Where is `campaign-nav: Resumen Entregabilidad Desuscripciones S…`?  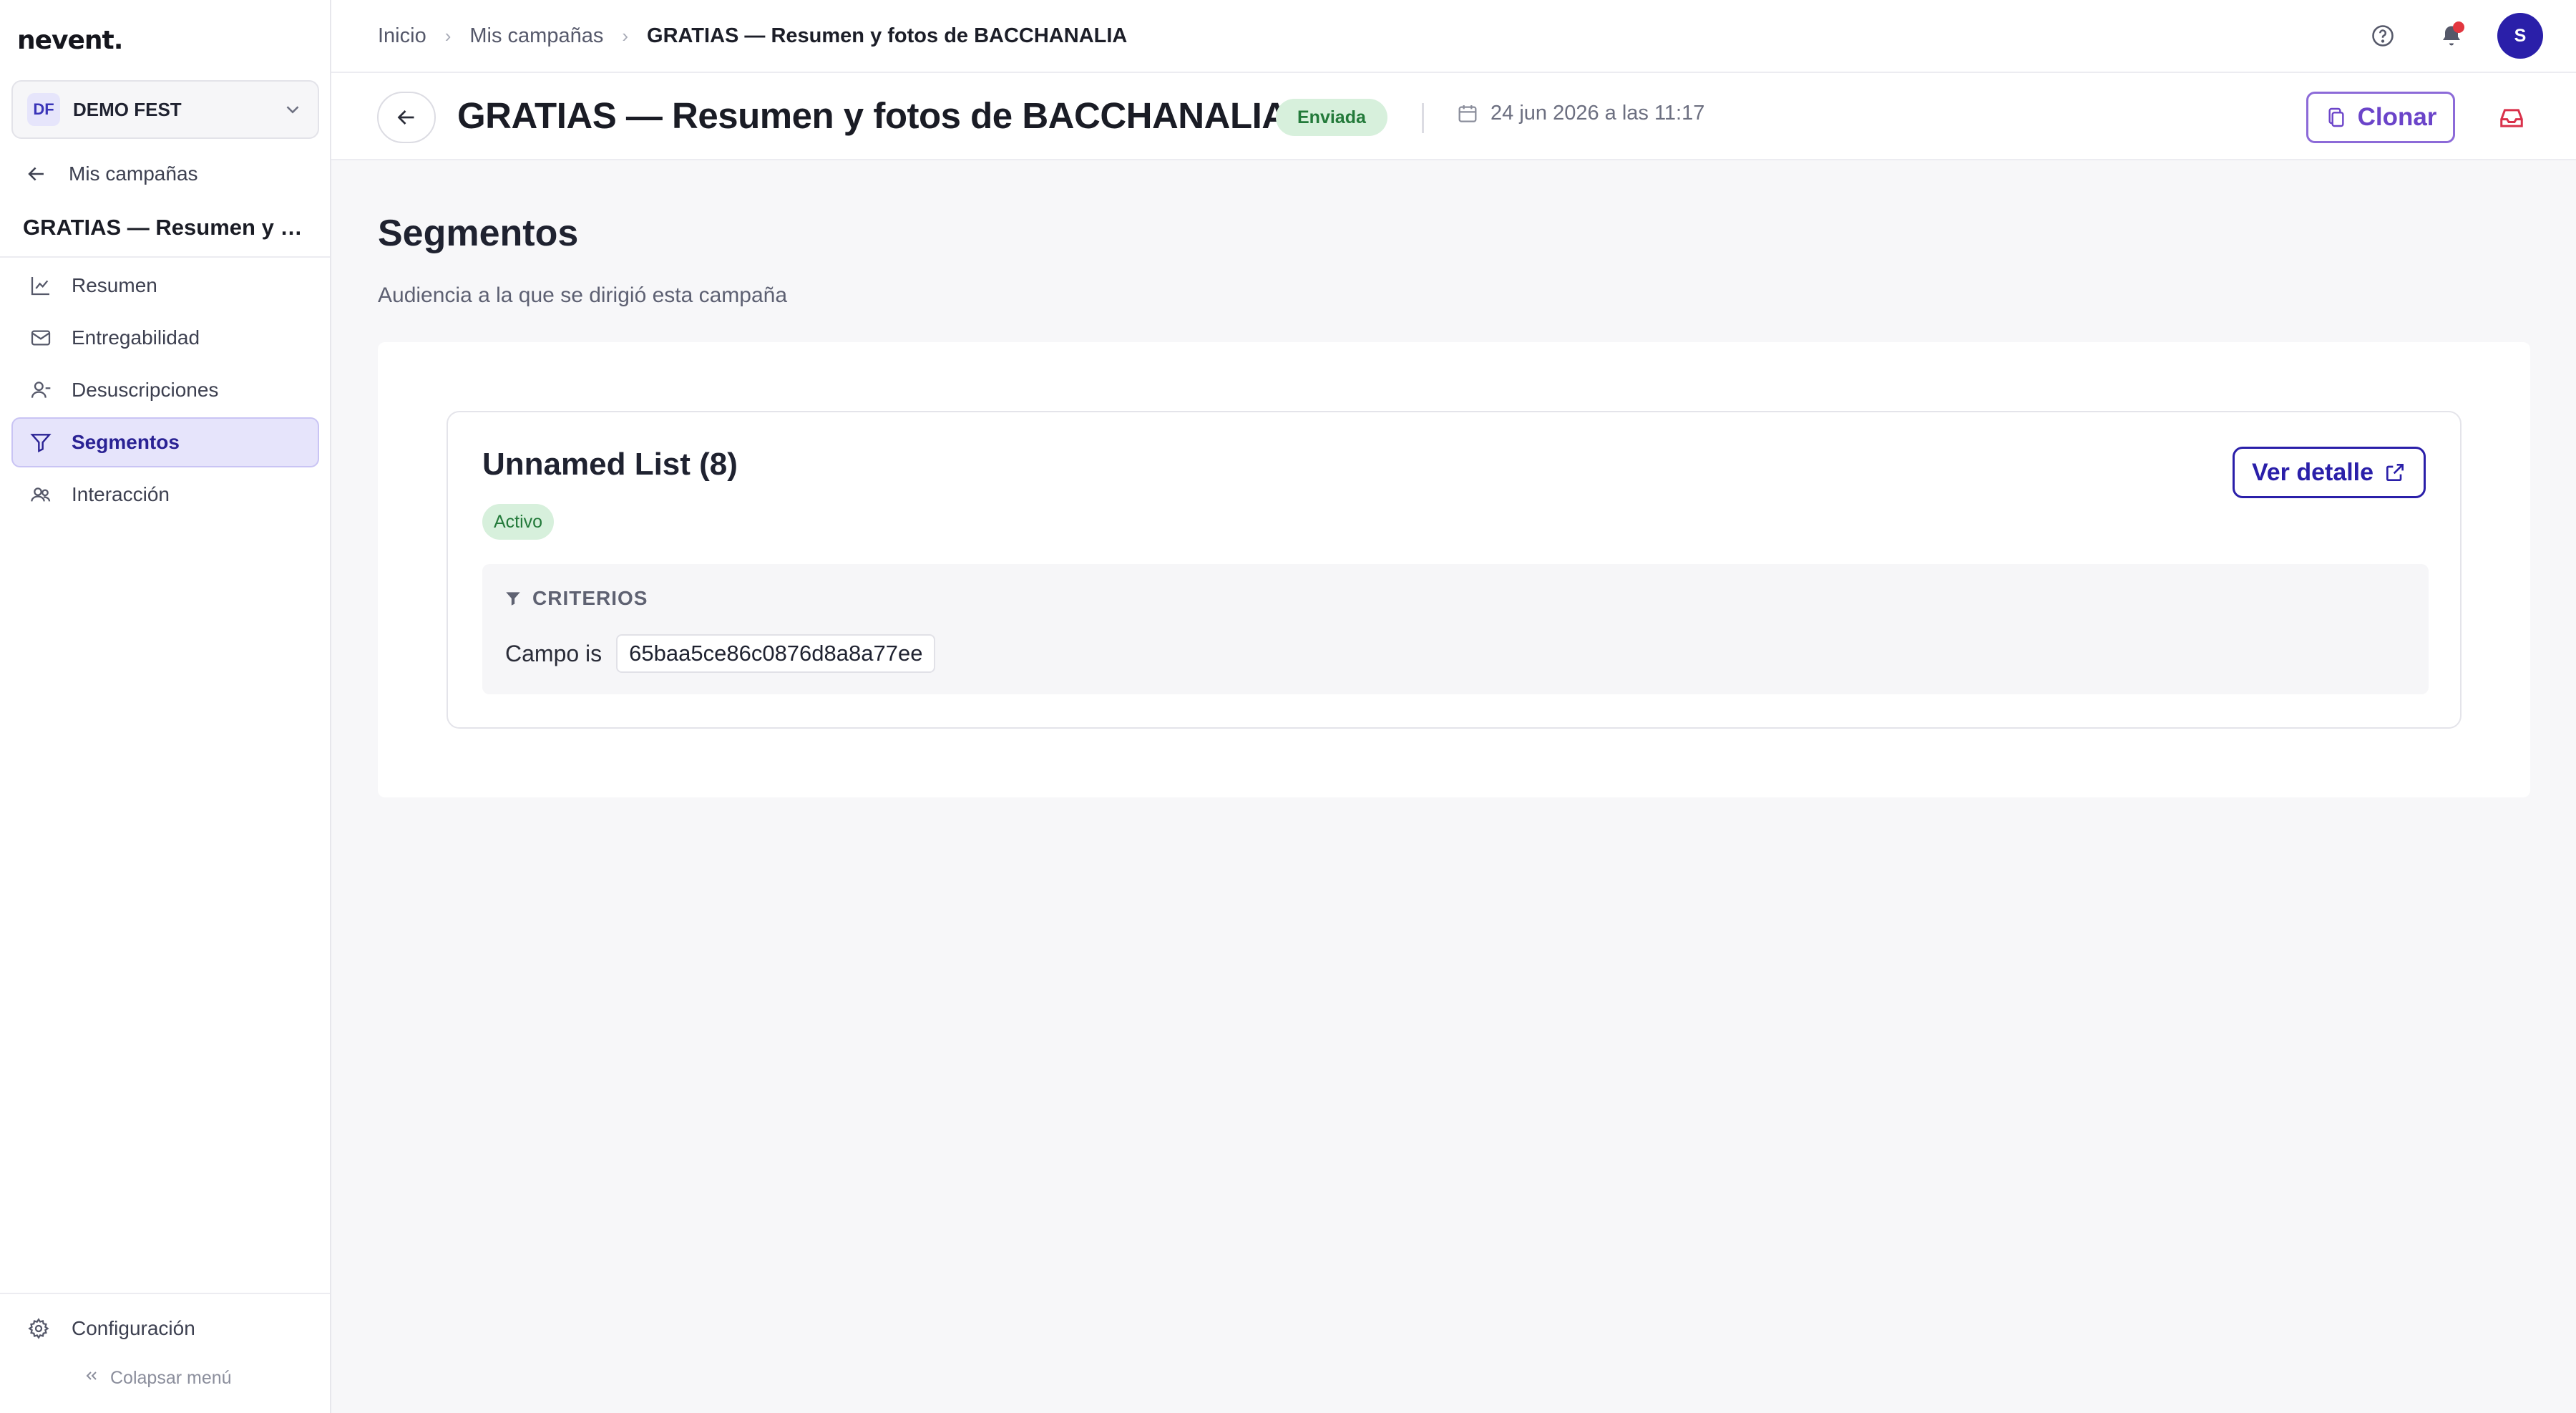 campaign-nav: Resumen Entregabilidad Desuscripciones S… is located at coordinates (165, 391).